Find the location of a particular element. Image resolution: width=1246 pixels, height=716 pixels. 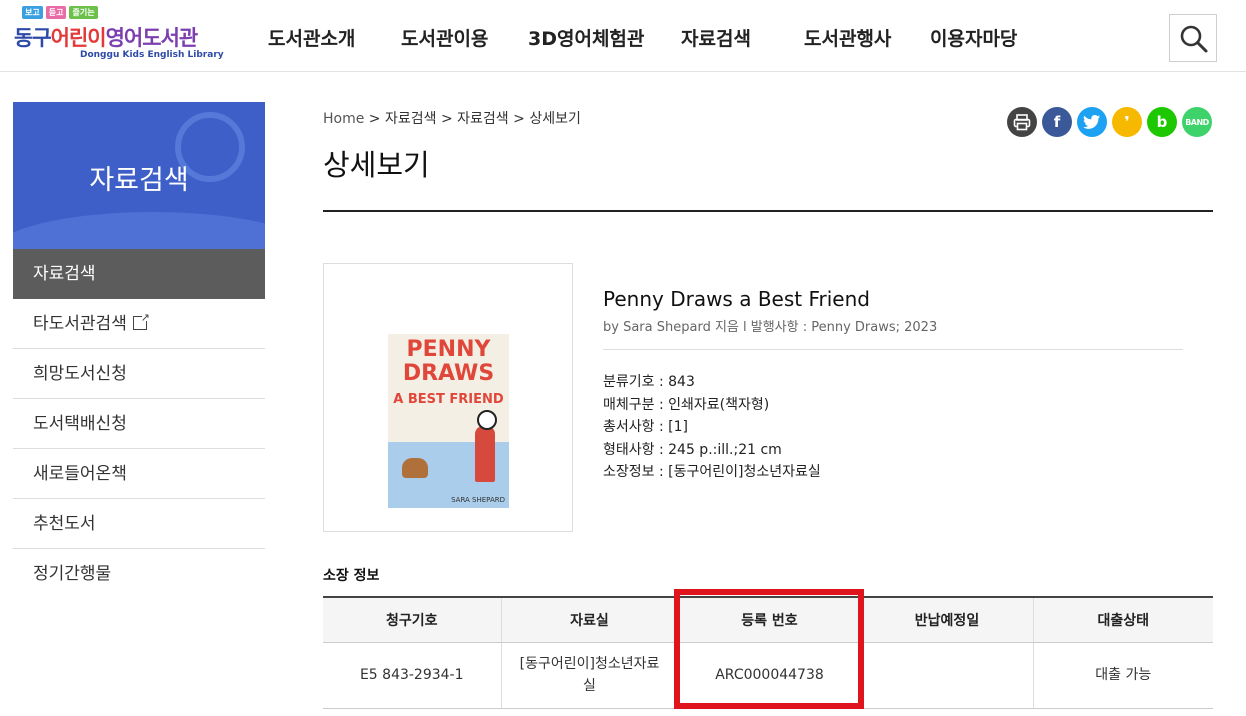

loan-status-cell: 대출 가능 is located at coordinates (1122, 675).